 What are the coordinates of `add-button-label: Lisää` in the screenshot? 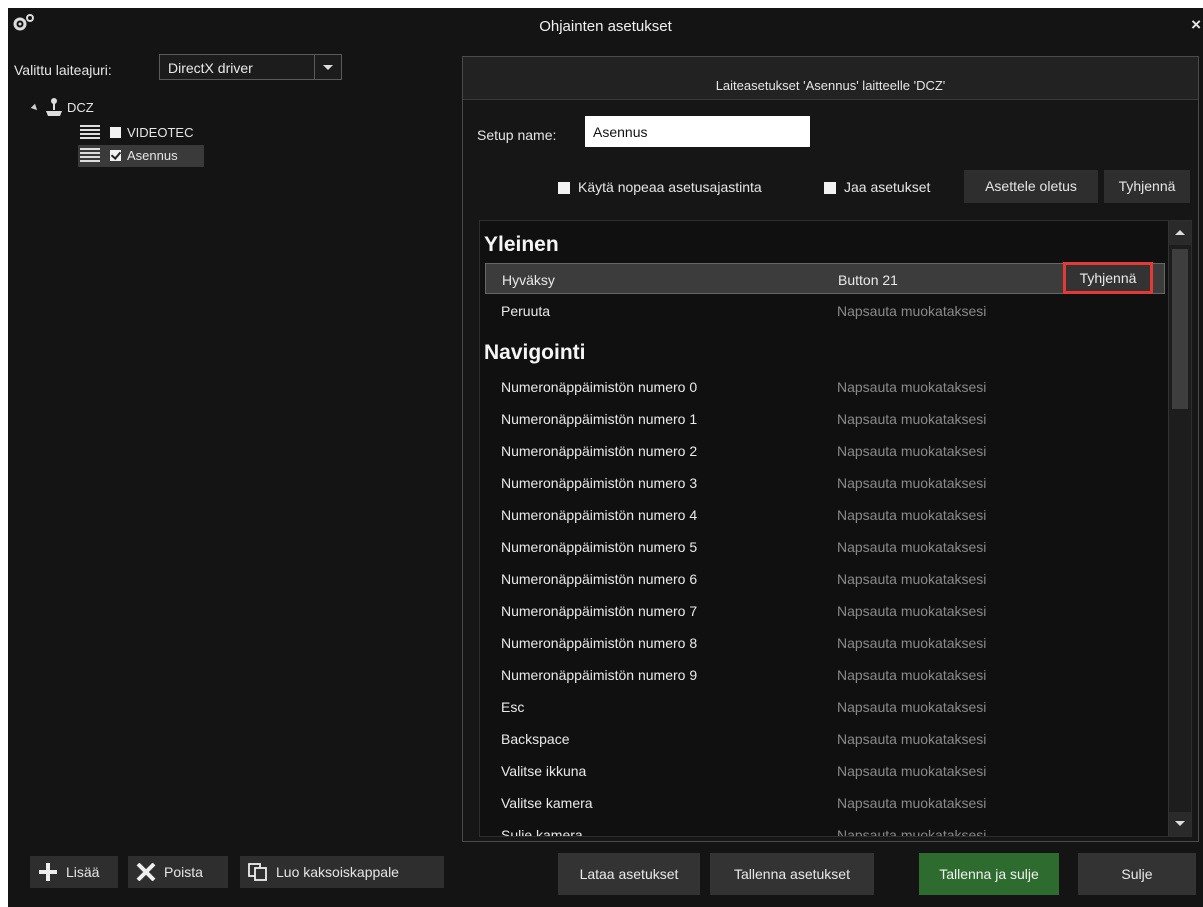 It's located at (83, 872).